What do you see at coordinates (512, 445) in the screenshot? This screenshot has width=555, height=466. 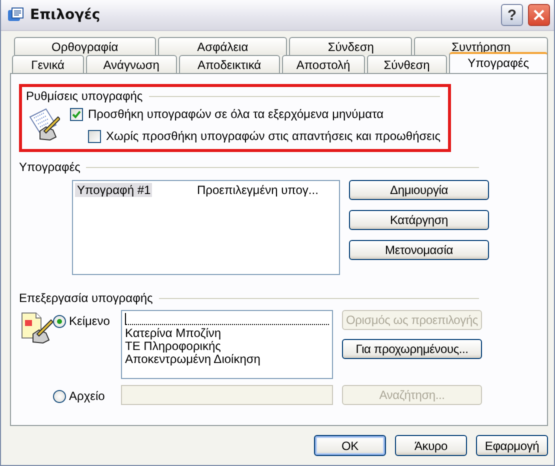 I see `dialog-button: Εφαρμογή` at bounding box center [512, 445].